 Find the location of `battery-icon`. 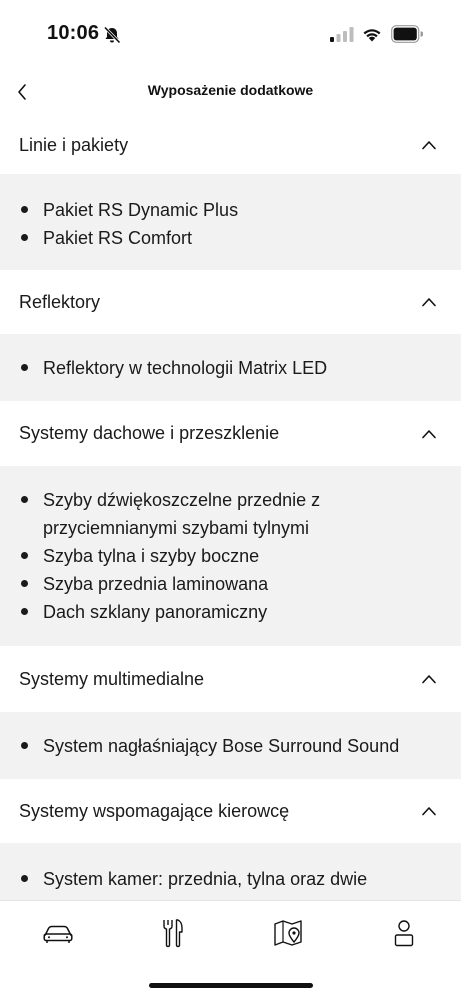

battery-icon is located at coordinates (407, 34).